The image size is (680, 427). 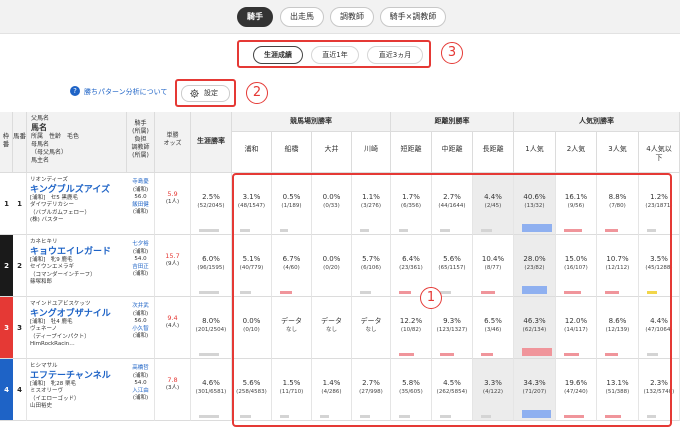 I want to click on horse-name-link: キングブルズアイズ, so click(x=78, y=190).